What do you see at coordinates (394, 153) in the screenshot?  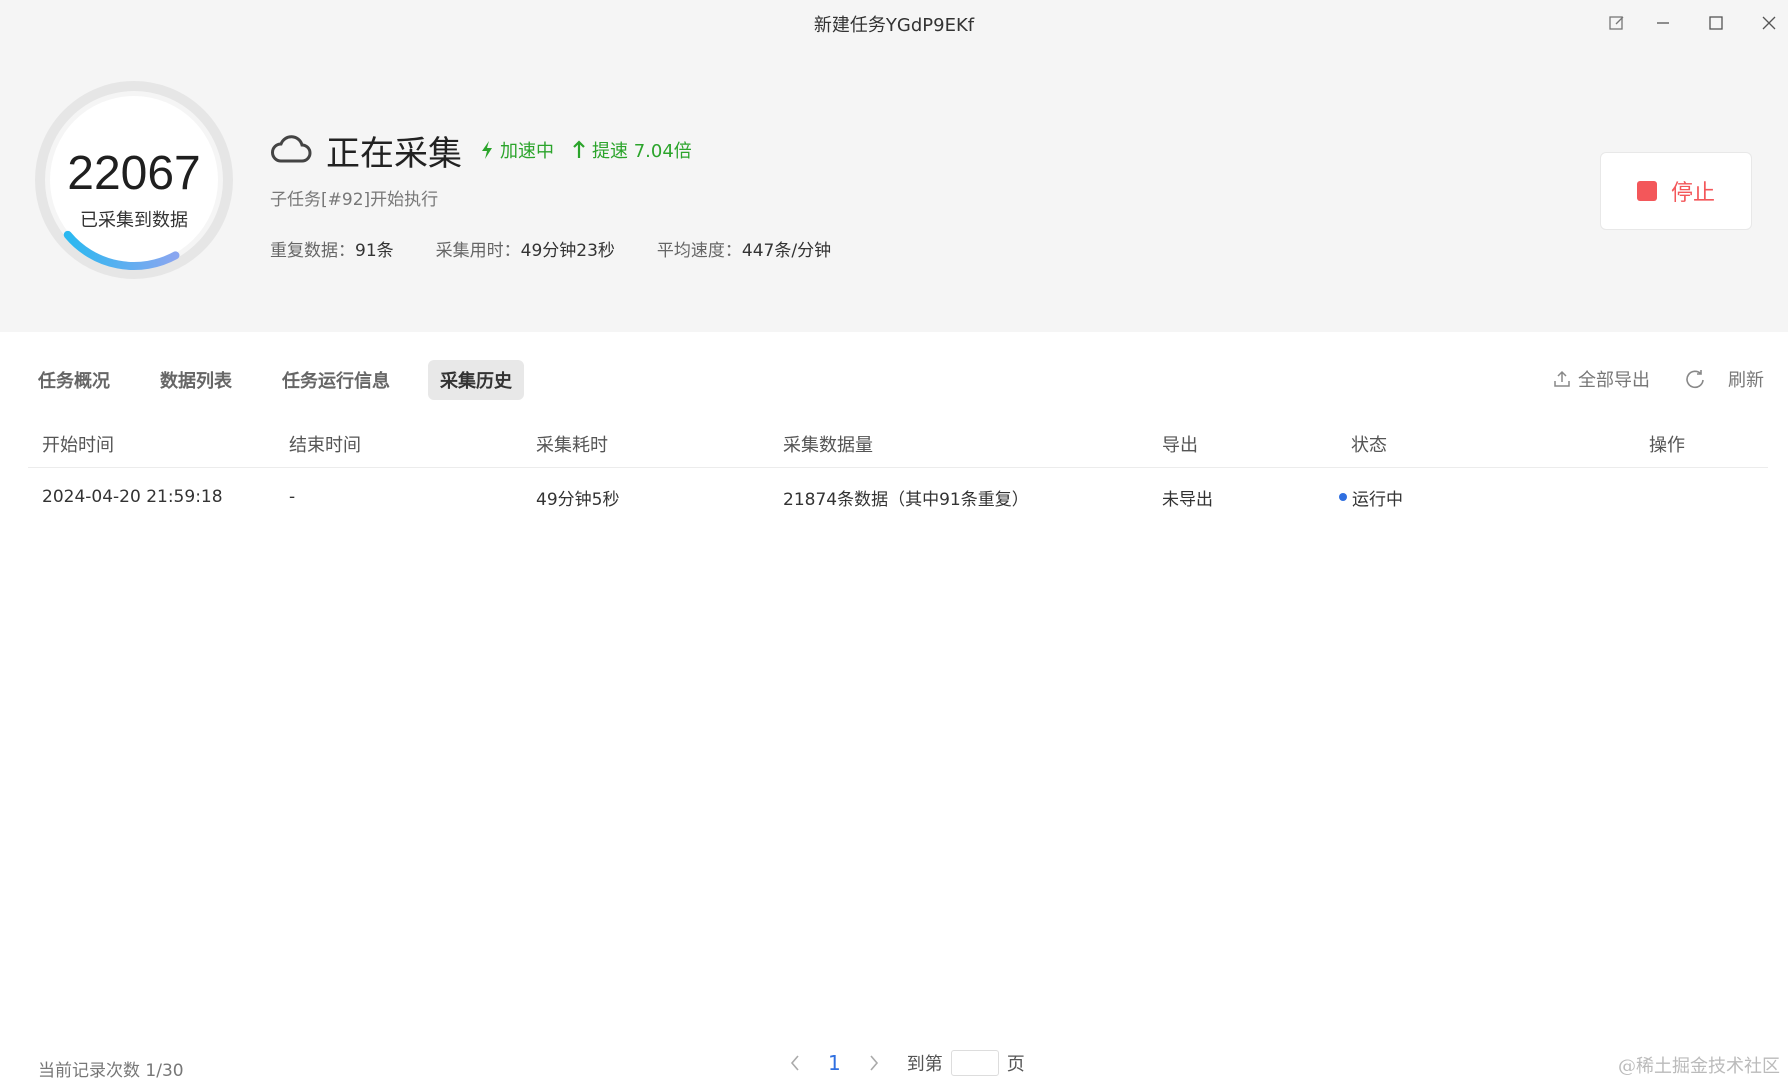 I see `status-title: 正在采集` at bounding box center [394, 153].